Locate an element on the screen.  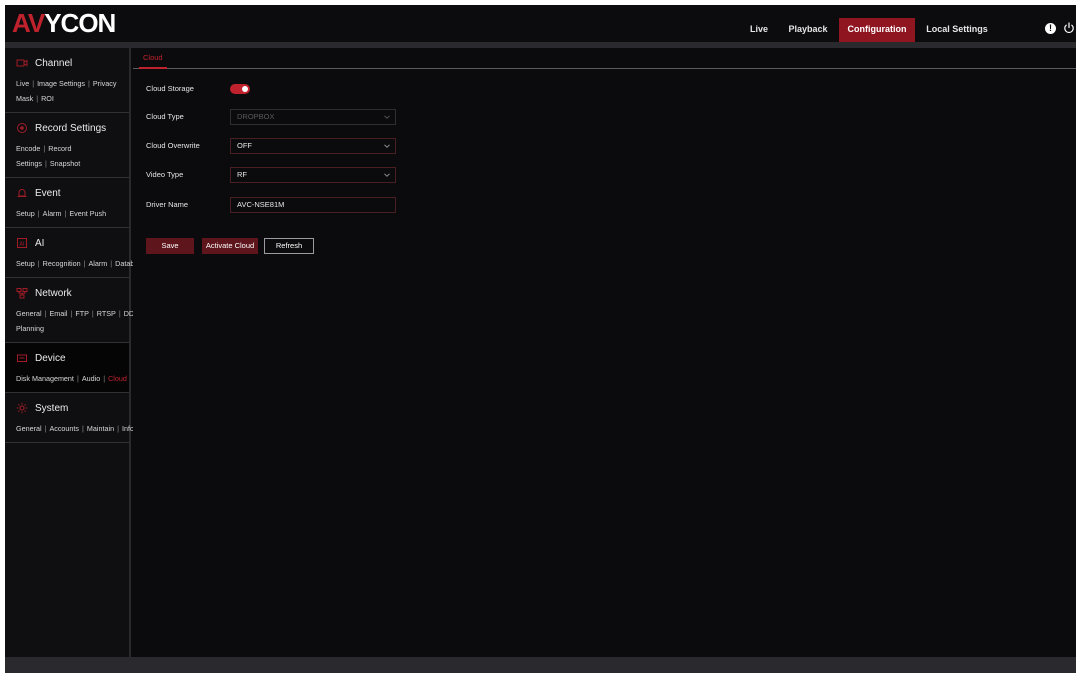
sidebar-link: Maintain is located at coordinates (100, 428).